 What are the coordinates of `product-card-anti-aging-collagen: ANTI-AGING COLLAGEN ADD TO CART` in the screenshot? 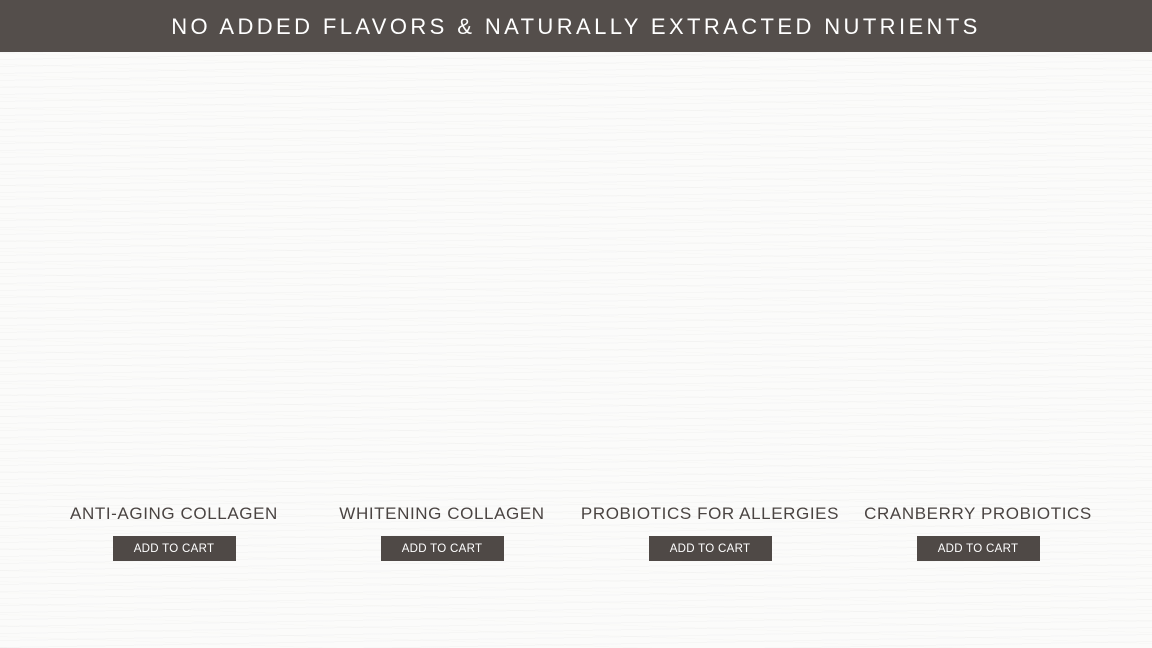 It's located at (174, 538).